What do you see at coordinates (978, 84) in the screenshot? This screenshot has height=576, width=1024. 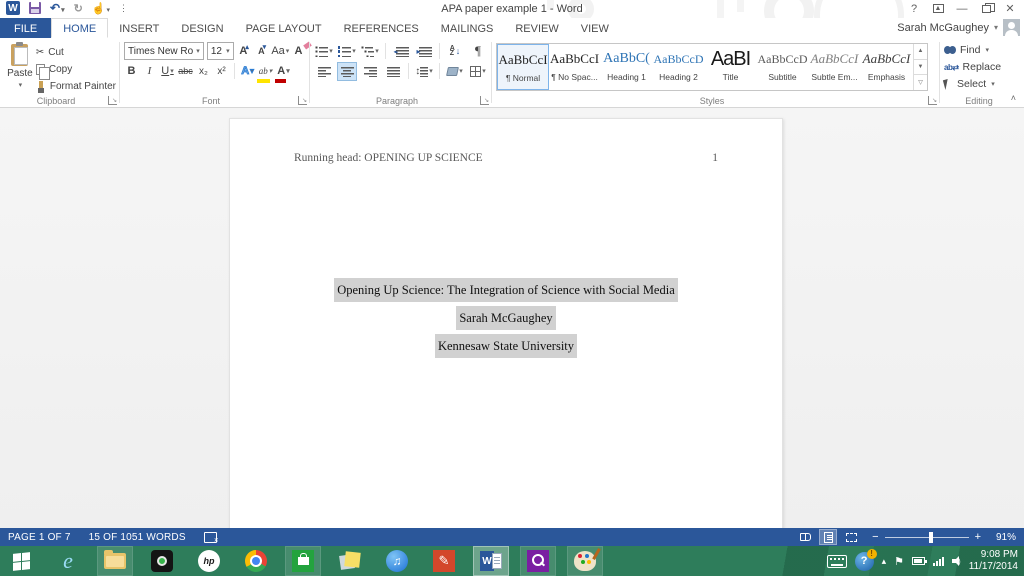 I see `select-button: Select ▾` at bounding box center [978, 84].